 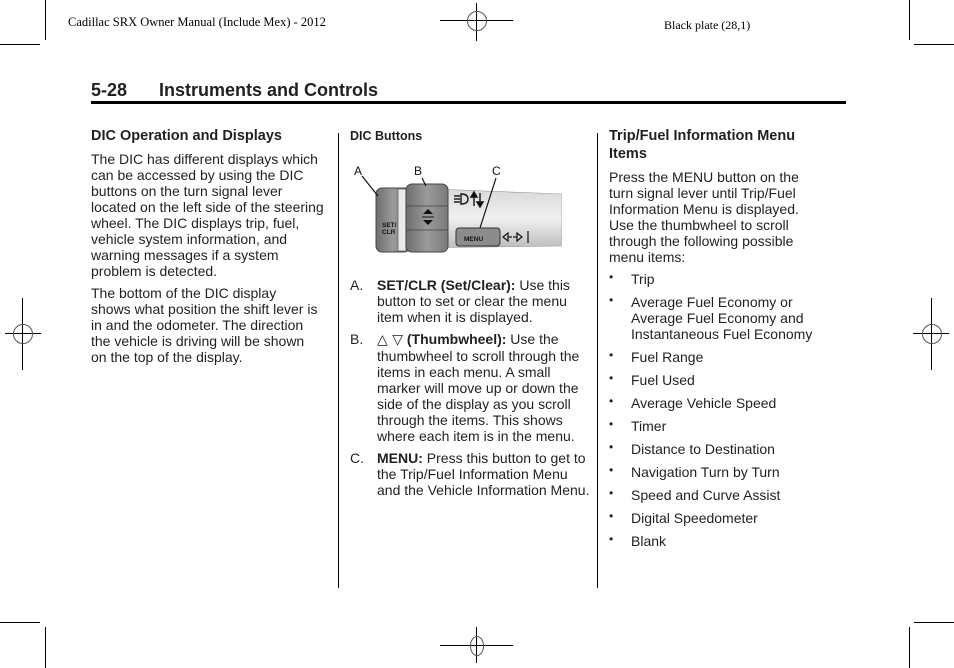 I want to click on section-title: Instruments and Controls, so click(x=269, y=90).